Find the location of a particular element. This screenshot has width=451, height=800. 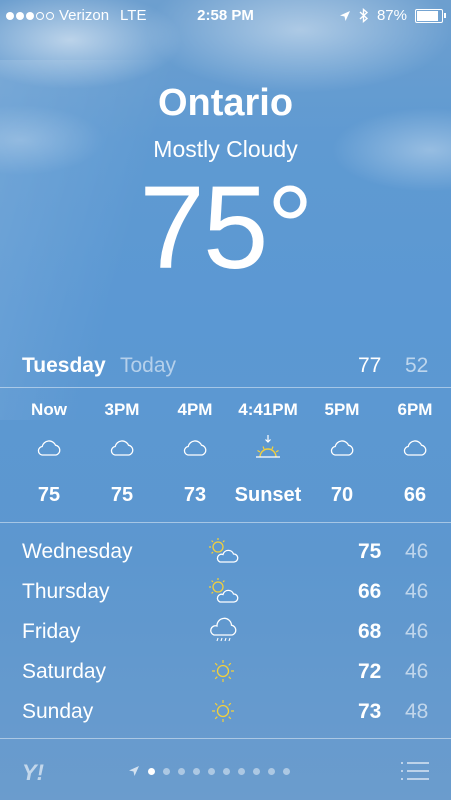

forecast-high: 68 is located at coordinates (370, 631).